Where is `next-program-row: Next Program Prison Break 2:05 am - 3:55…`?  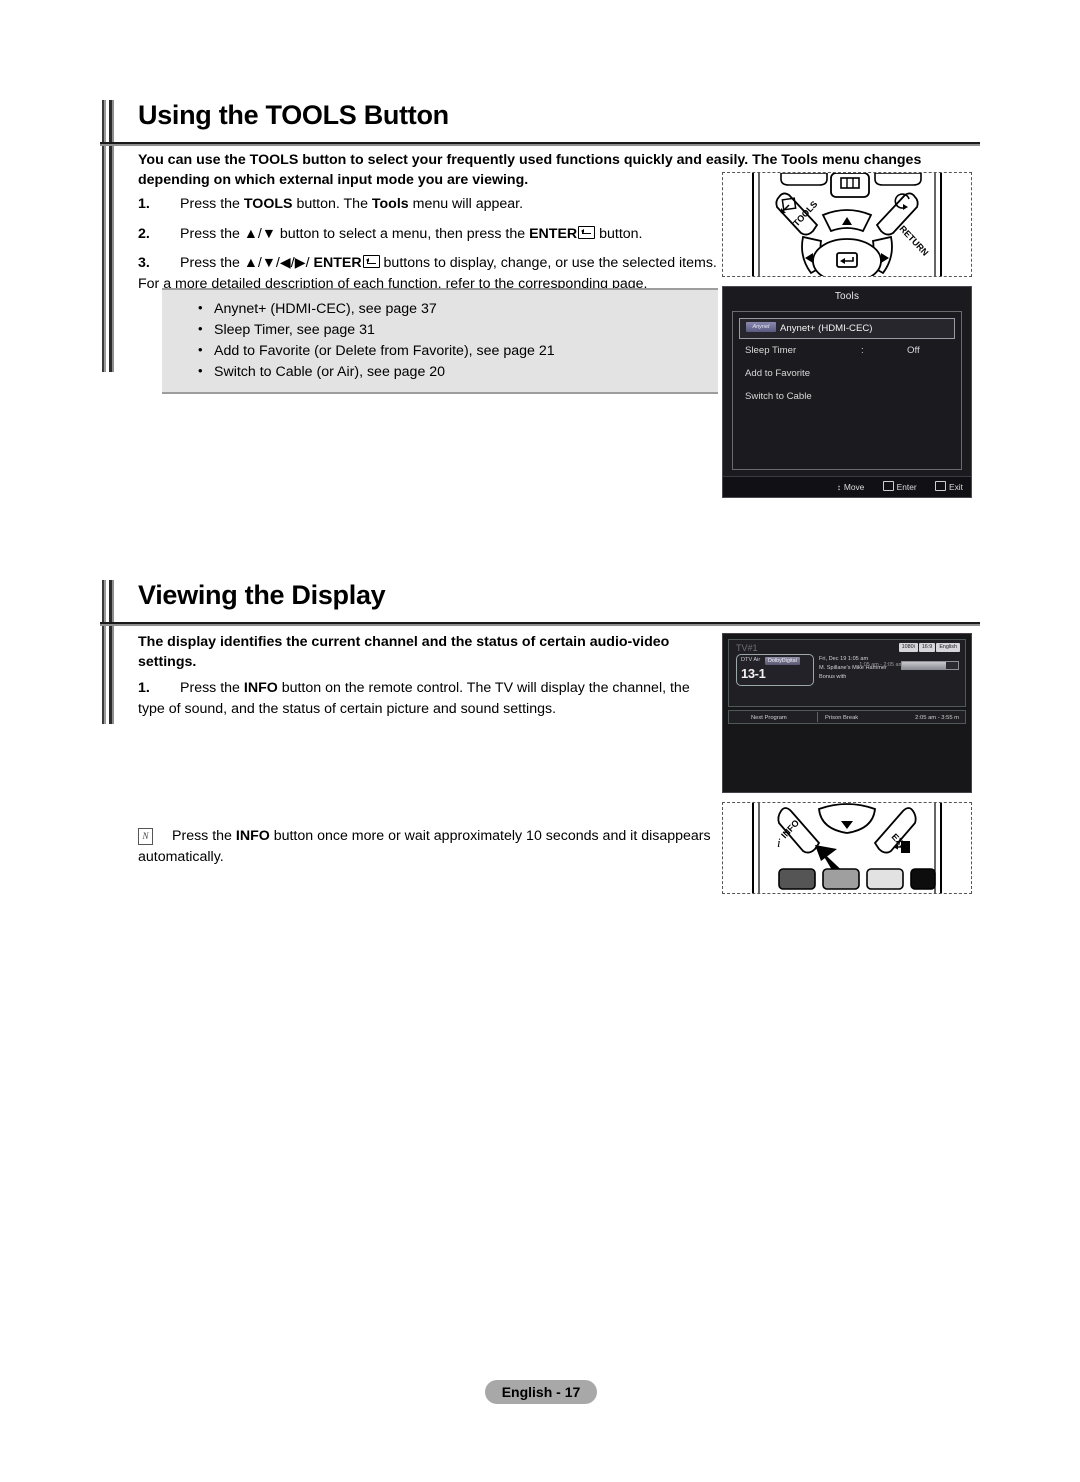 next-program-row: Next Program Prison Break 2:05 am - 3:55… is located at coordinates (847, 717).